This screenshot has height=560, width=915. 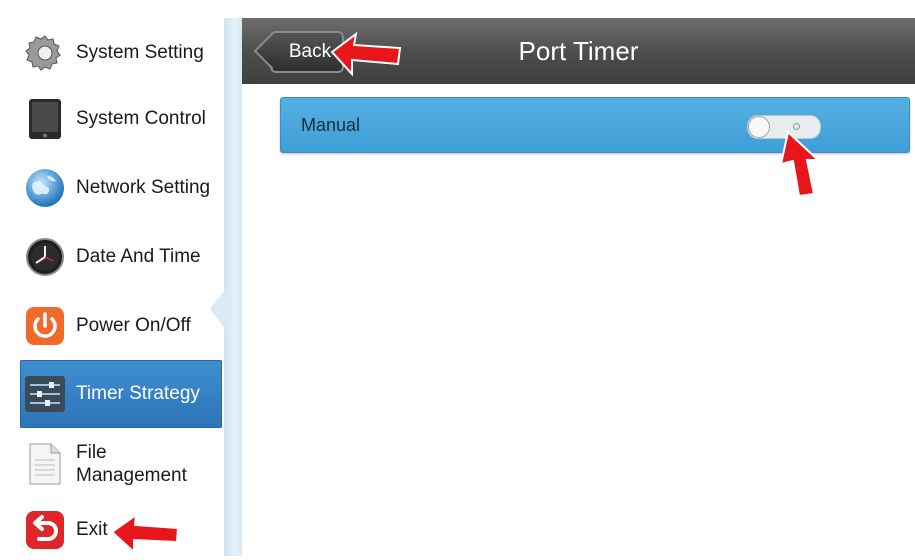 I want to click on manual-toggle, so click(x=784, y=127).